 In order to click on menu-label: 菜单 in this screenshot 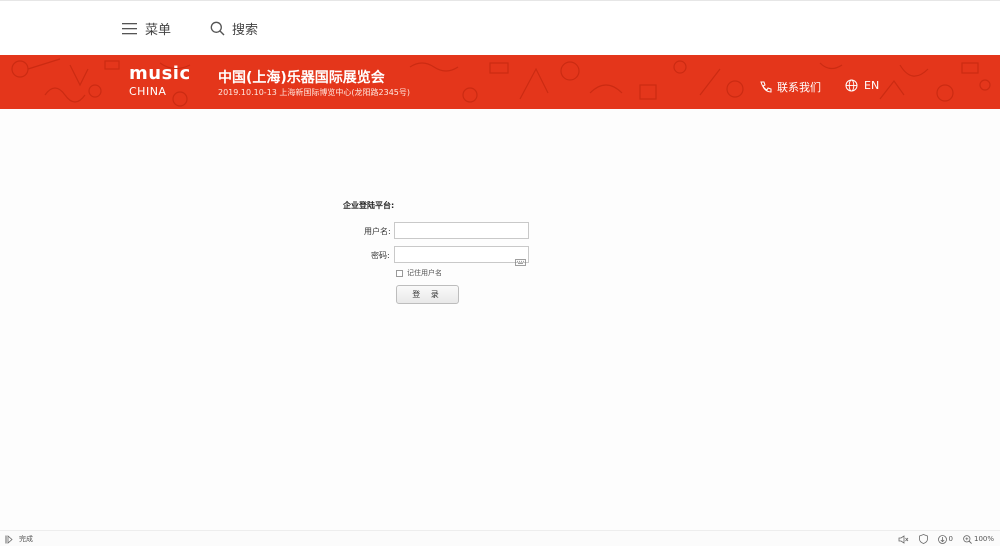, I will do `click(158, 30)`.